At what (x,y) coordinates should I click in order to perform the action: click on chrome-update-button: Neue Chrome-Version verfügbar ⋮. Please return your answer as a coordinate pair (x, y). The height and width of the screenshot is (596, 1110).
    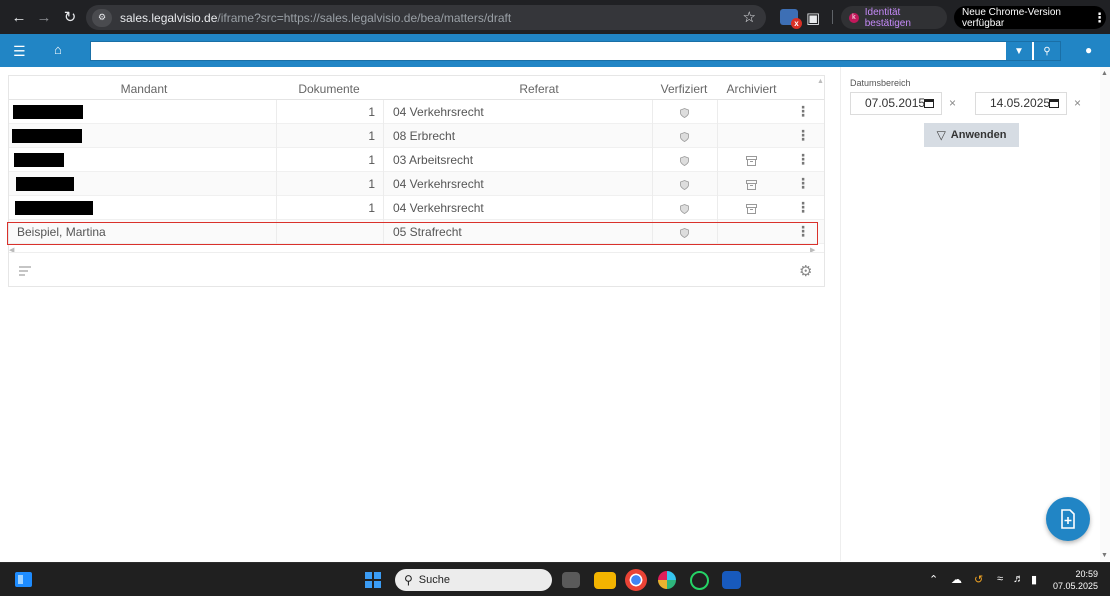
    Looking at the image, I should click on (1030, 17).